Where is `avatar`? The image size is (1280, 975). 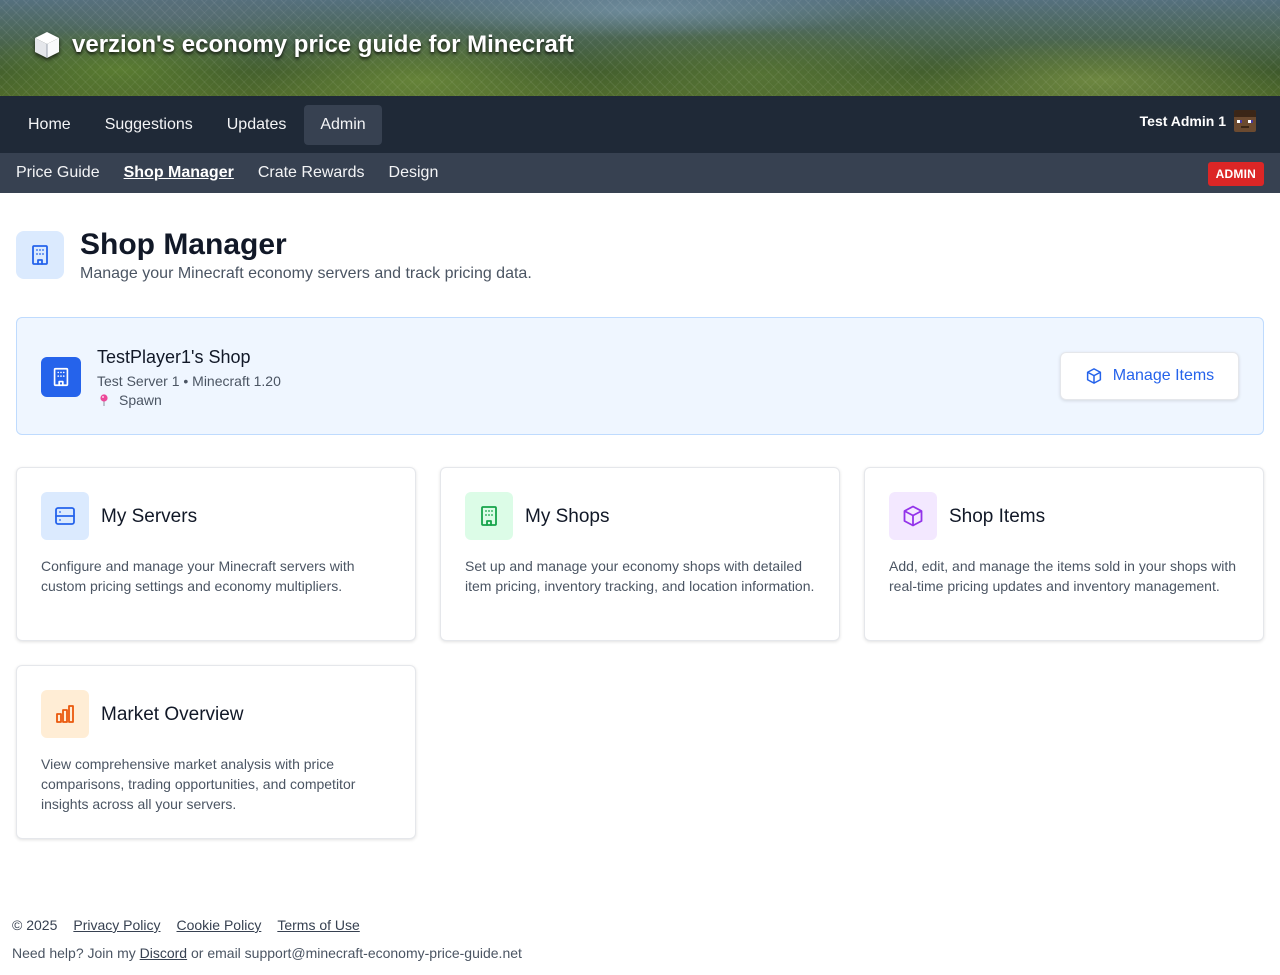 avatar is located at coordinates (1245, 121).